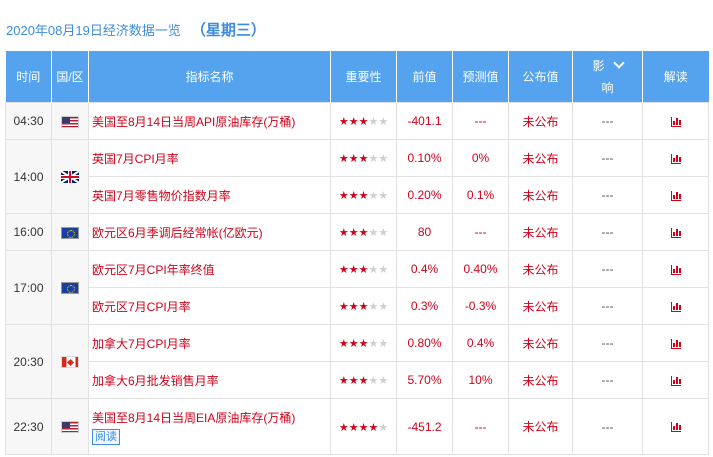 This screenshot has width=713, height=457. What do you see at coordinates (607, 77) in the screenshot?
I see `col-impact: 影响` at bounding box center [607, 77].